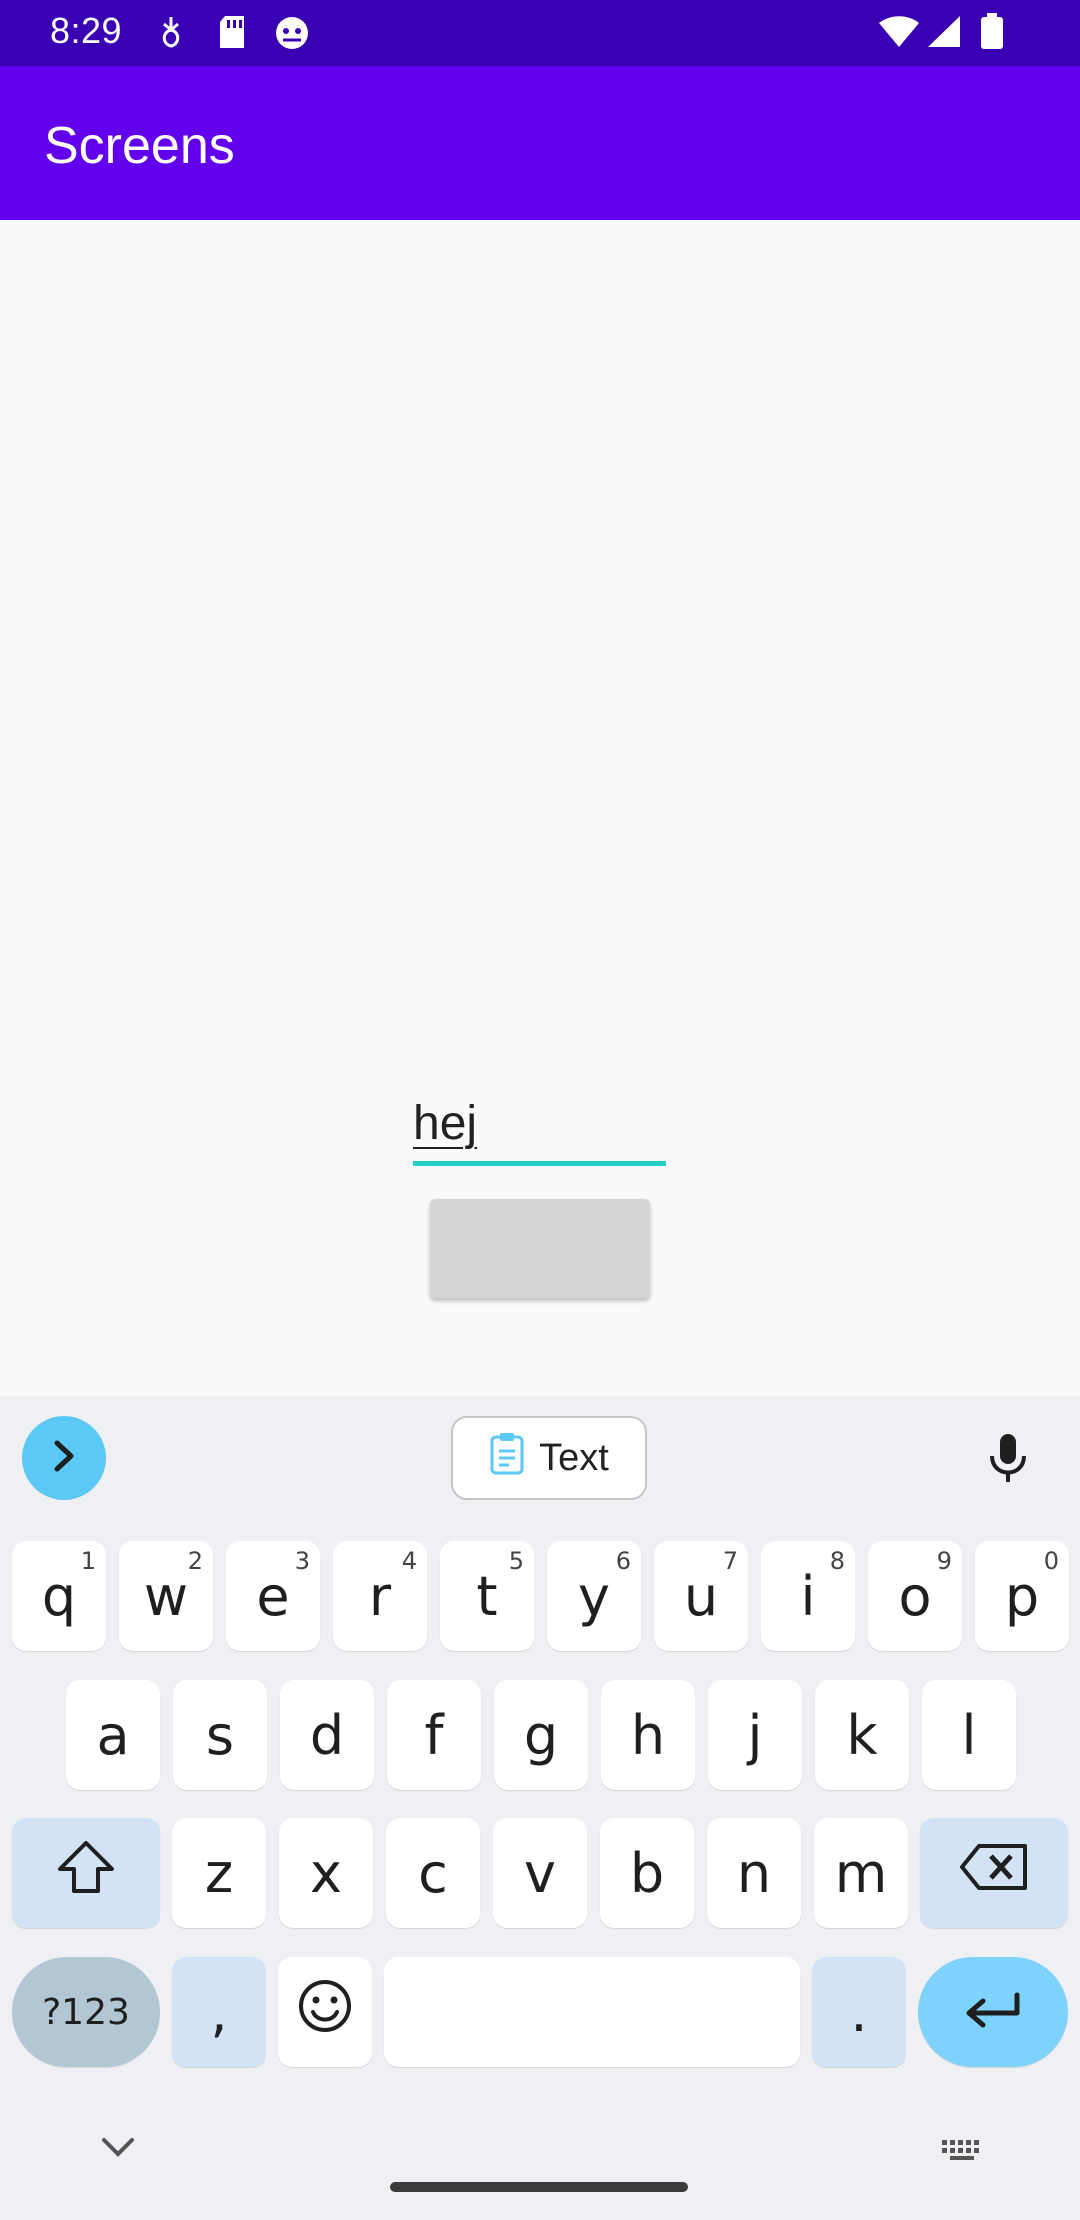  I want to click on key-number-hint: 5, so click(516, 1561).